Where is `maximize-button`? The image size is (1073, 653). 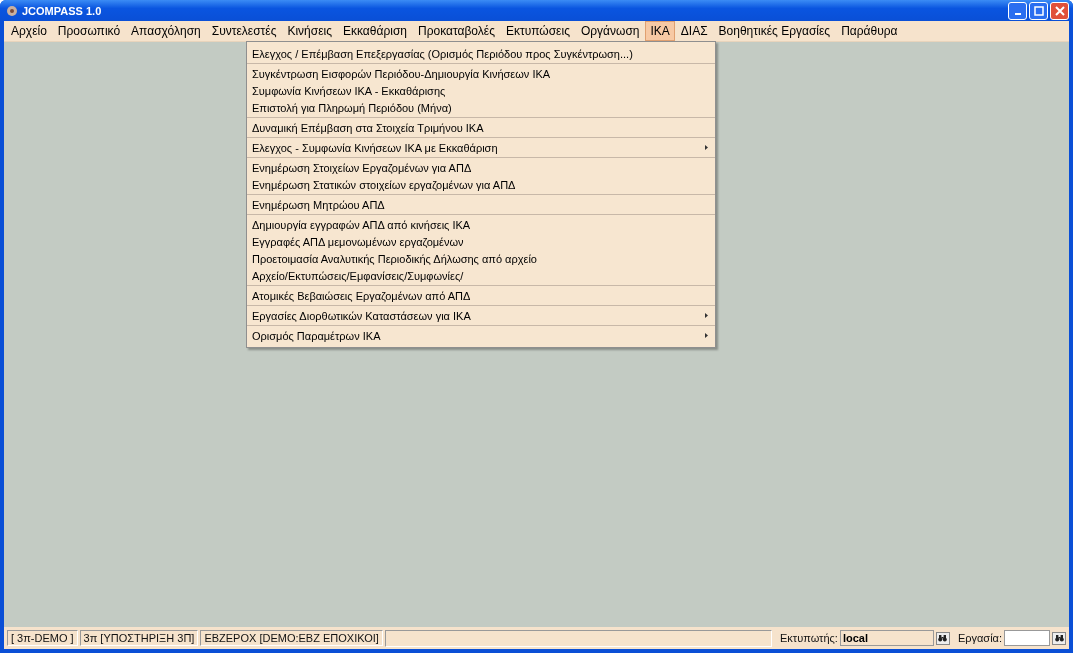 maximize-button is located at coordinates (1038, 10).